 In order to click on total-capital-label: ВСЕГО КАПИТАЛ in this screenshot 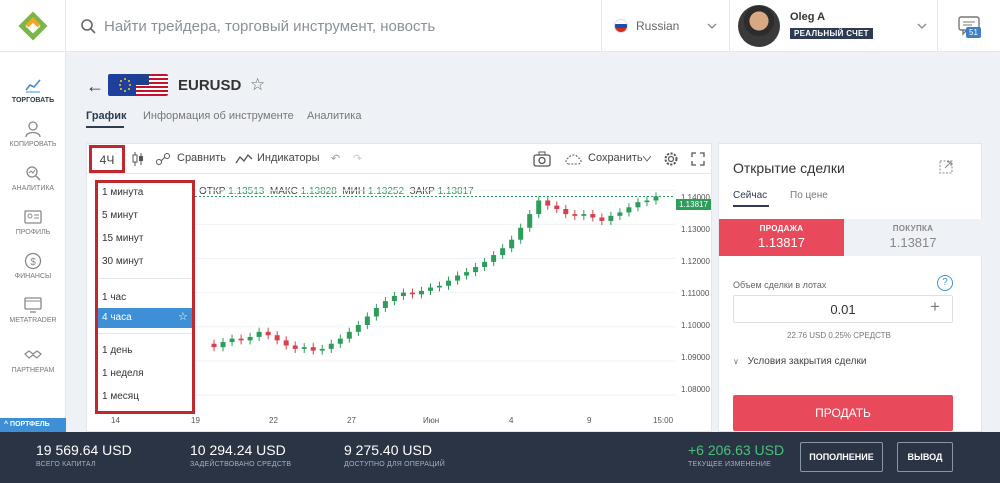, I will do `click(66, 464)`.